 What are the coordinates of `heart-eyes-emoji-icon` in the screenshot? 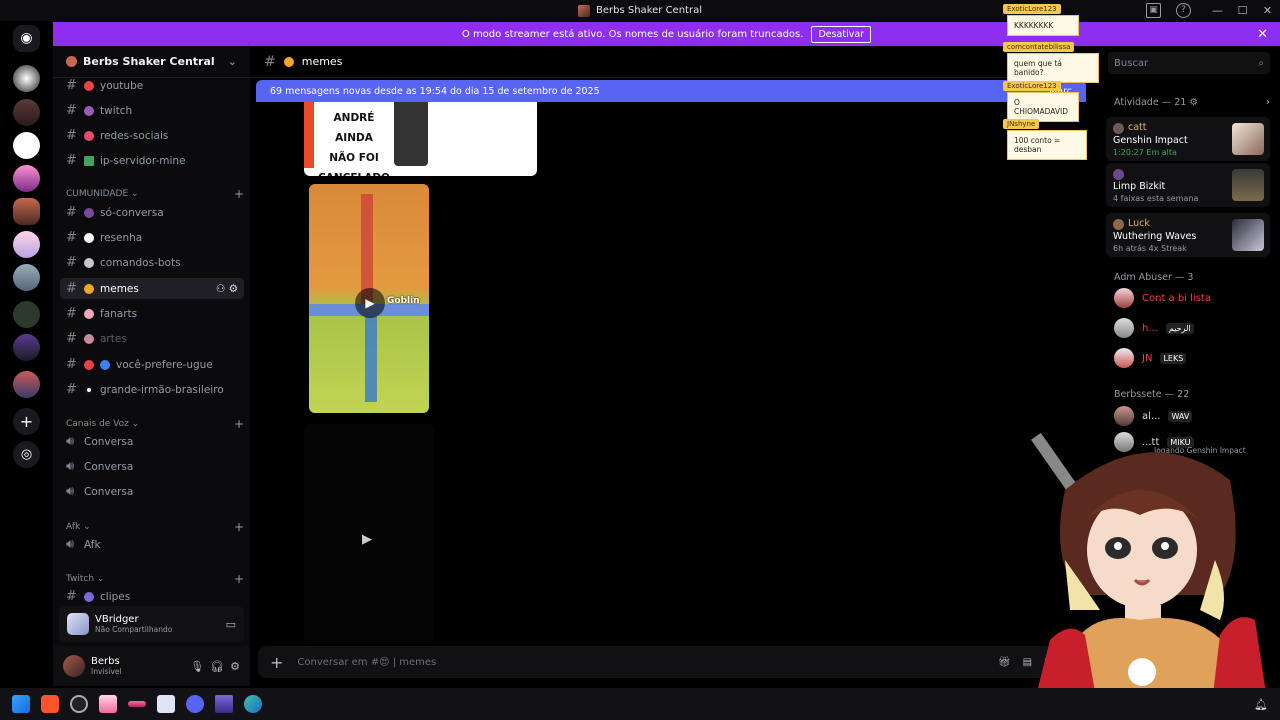 It's located at (89, 288).